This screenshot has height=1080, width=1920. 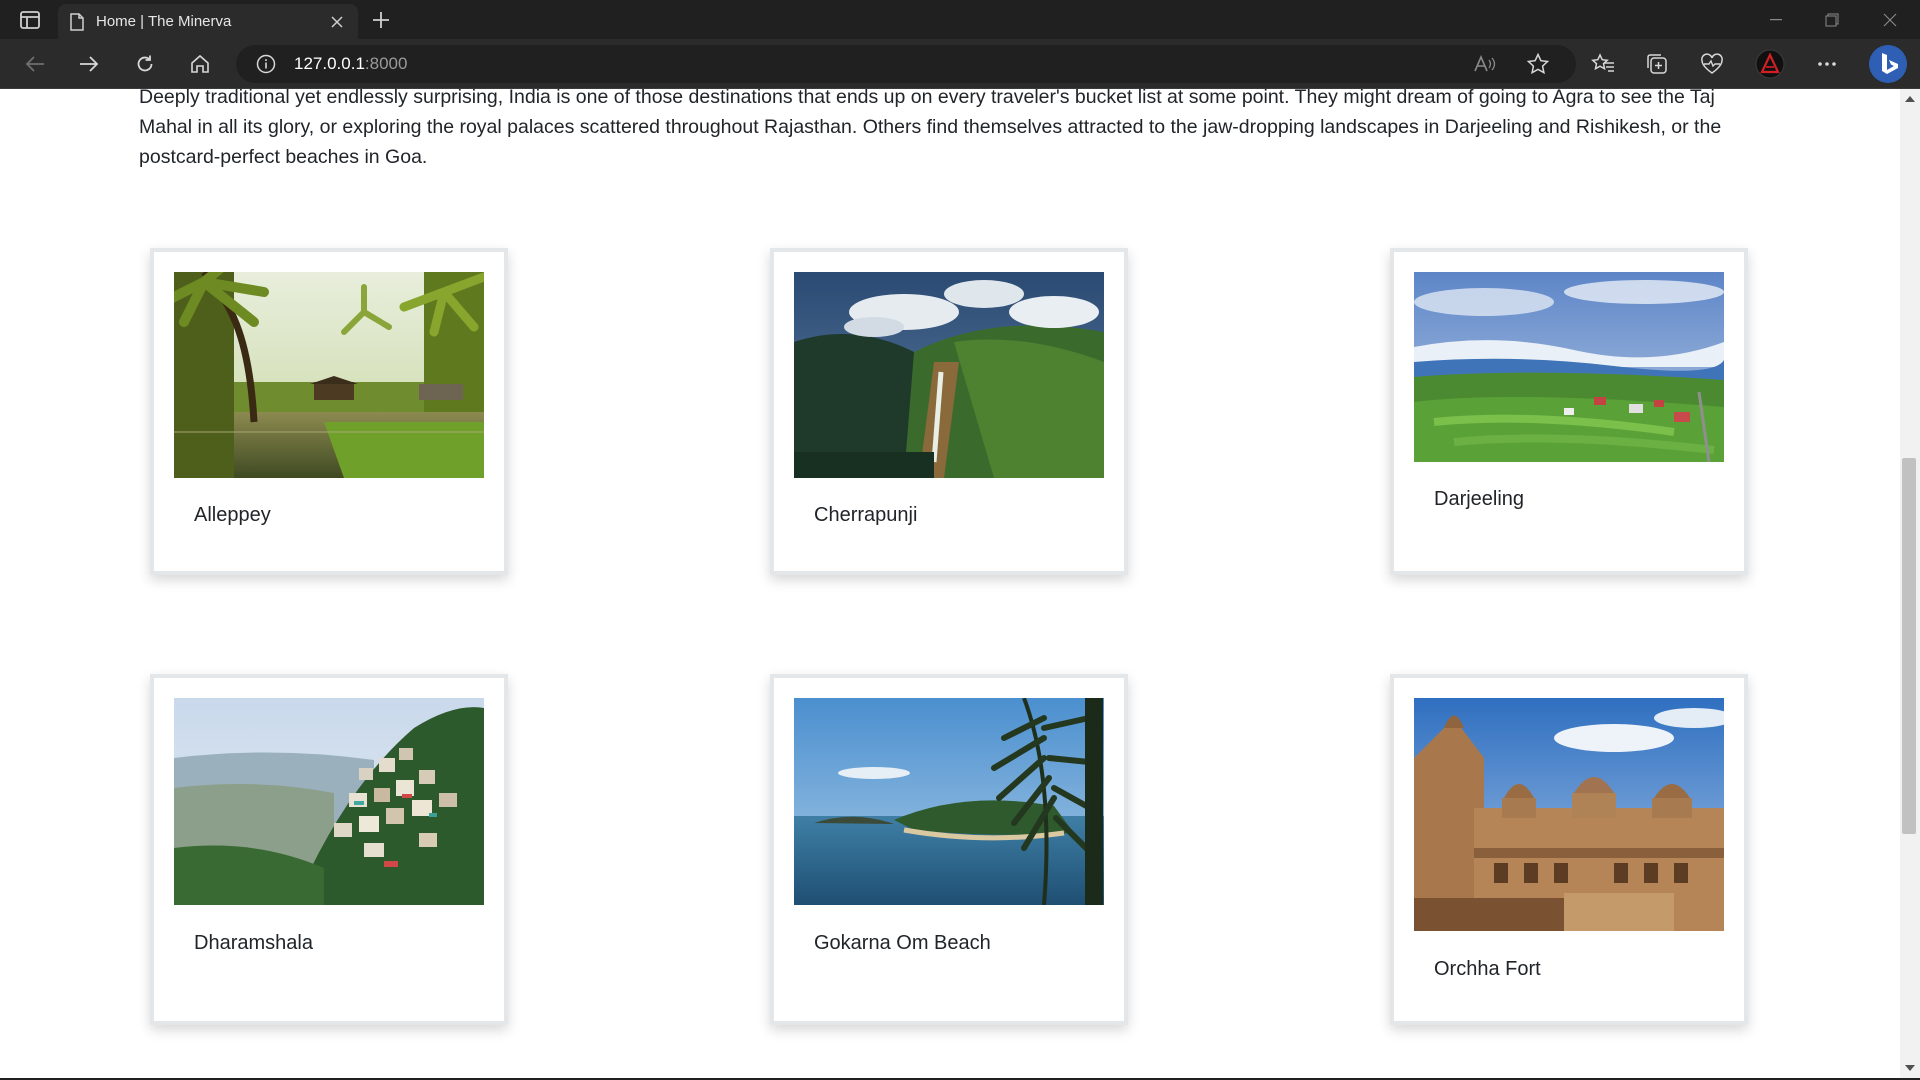 I want to click on destination-card-gokarna: Gokarna Om Beach, so click(x=949, y=849).